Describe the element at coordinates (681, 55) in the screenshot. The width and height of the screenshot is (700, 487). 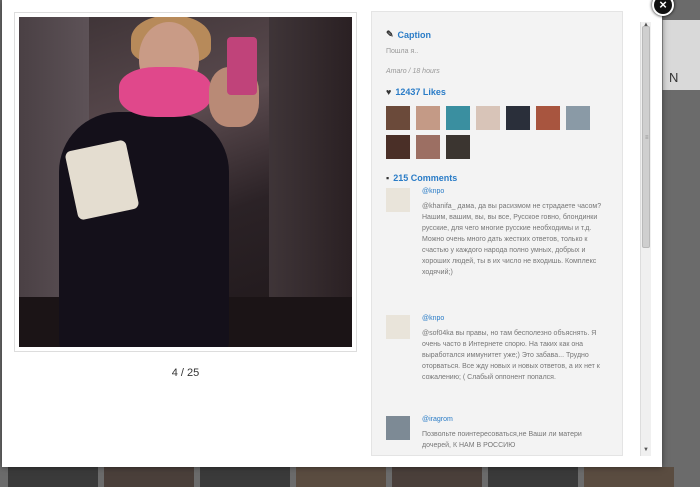
I see `background-panel: N` at that location.